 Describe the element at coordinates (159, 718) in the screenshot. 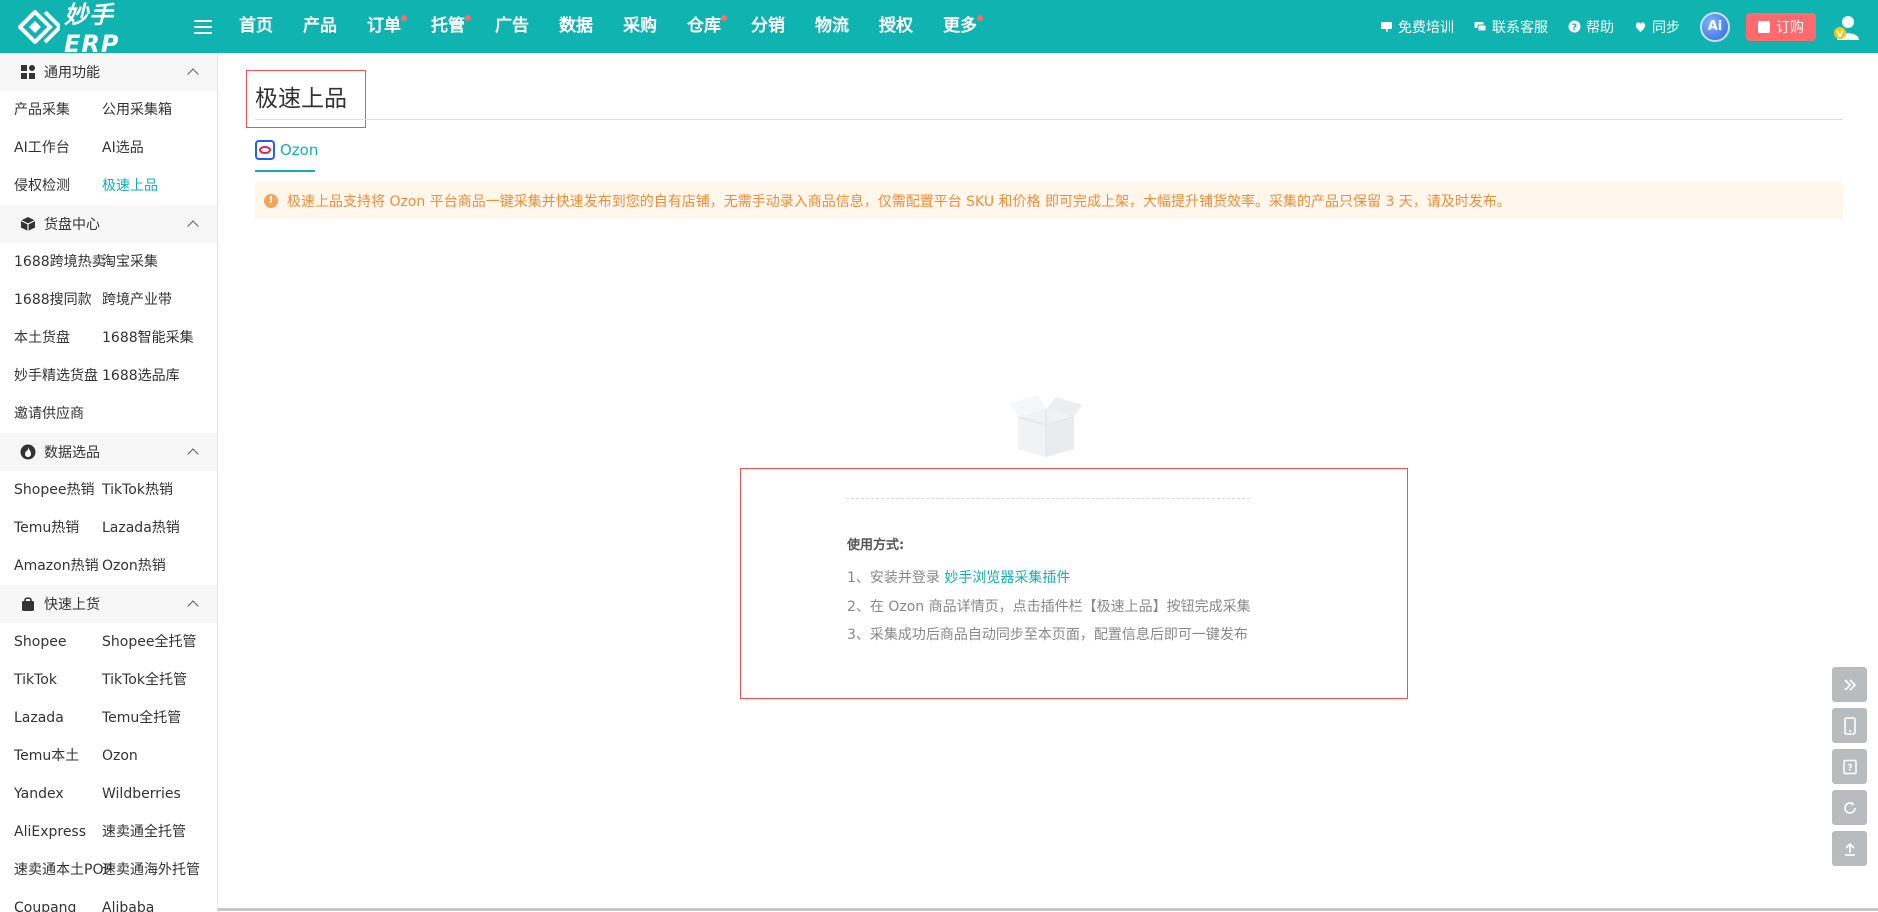

I see `sidebar-item: Temu全托管` at that location.